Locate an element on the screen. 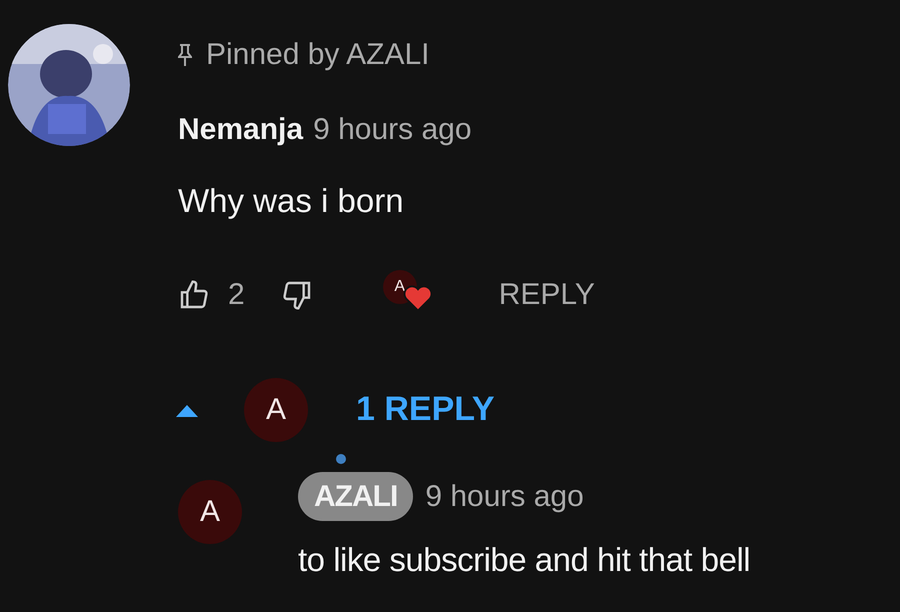 This screenshot has height=612, width=900. reply-button: REPLY is located at coordinates (546, 294).